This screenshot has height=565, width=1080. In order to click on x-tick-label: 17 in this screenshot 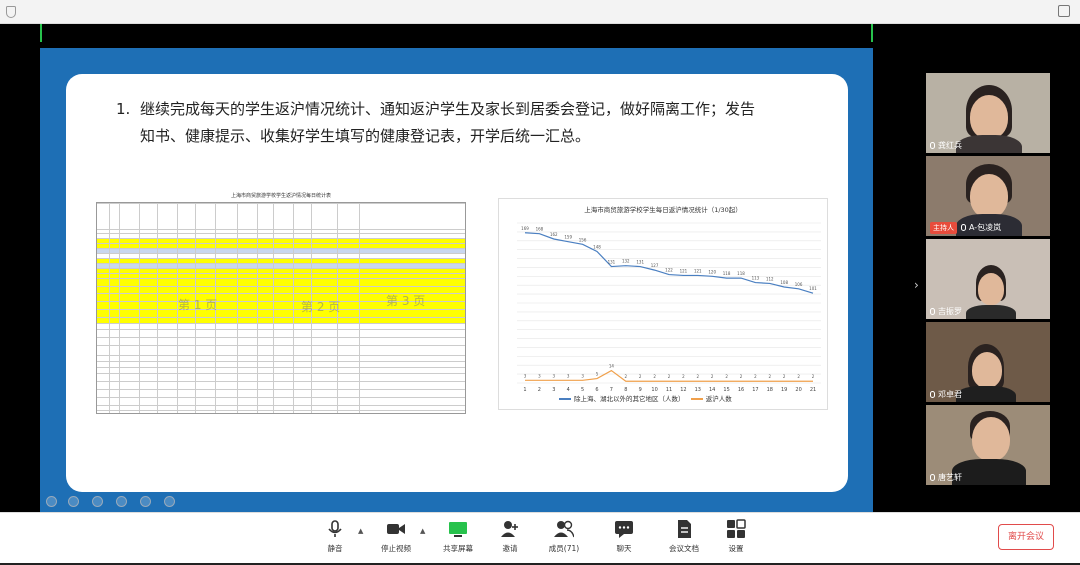, I will do `click(755, 390)`.